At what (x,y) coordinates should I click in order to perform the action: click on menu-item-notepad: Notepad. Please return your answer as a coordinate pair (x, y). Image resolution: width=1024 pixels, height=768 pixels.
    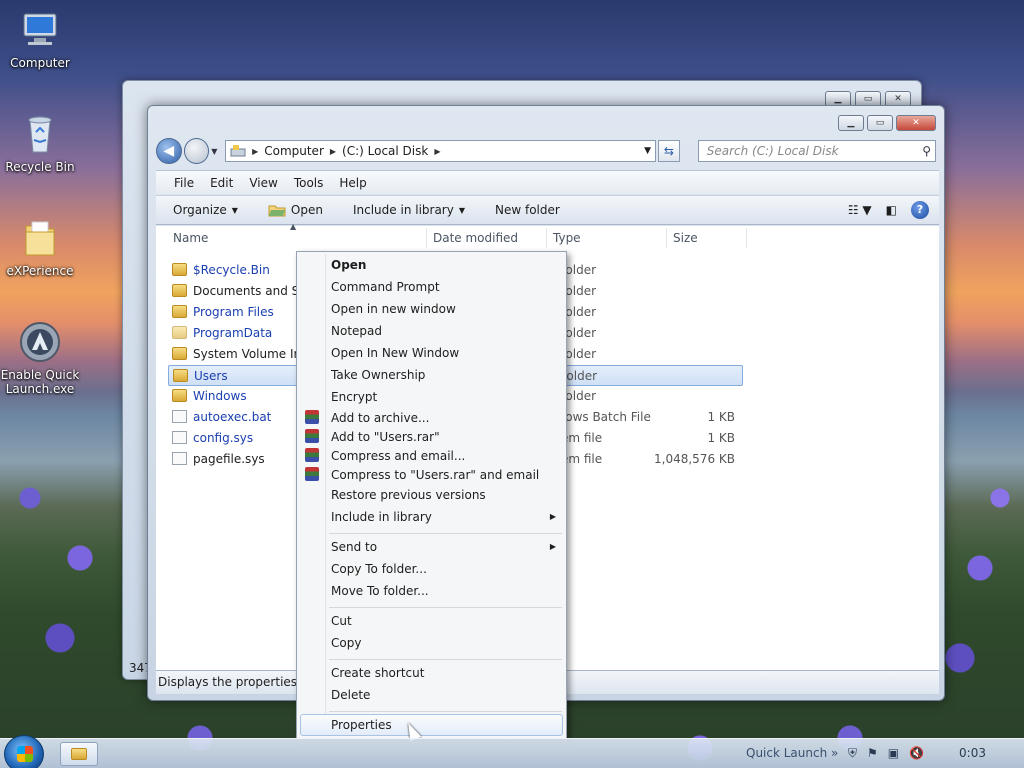
    Looking at the image, I should click on (356, 331).